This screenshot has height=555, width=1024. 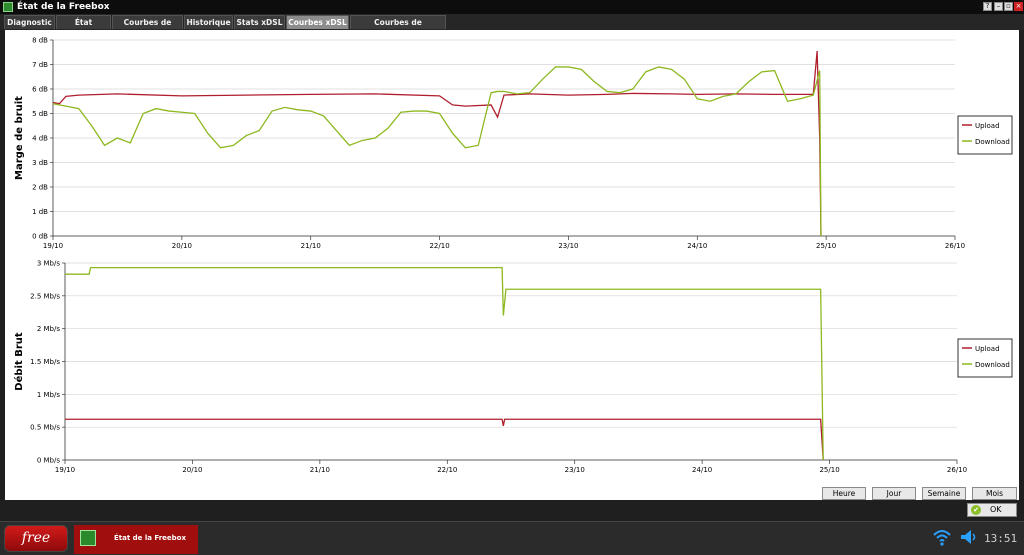 What do you see at coordinates (994, 493) in the screenshot?
I see `mois-button: Mois` at bounding box center [994, 493].